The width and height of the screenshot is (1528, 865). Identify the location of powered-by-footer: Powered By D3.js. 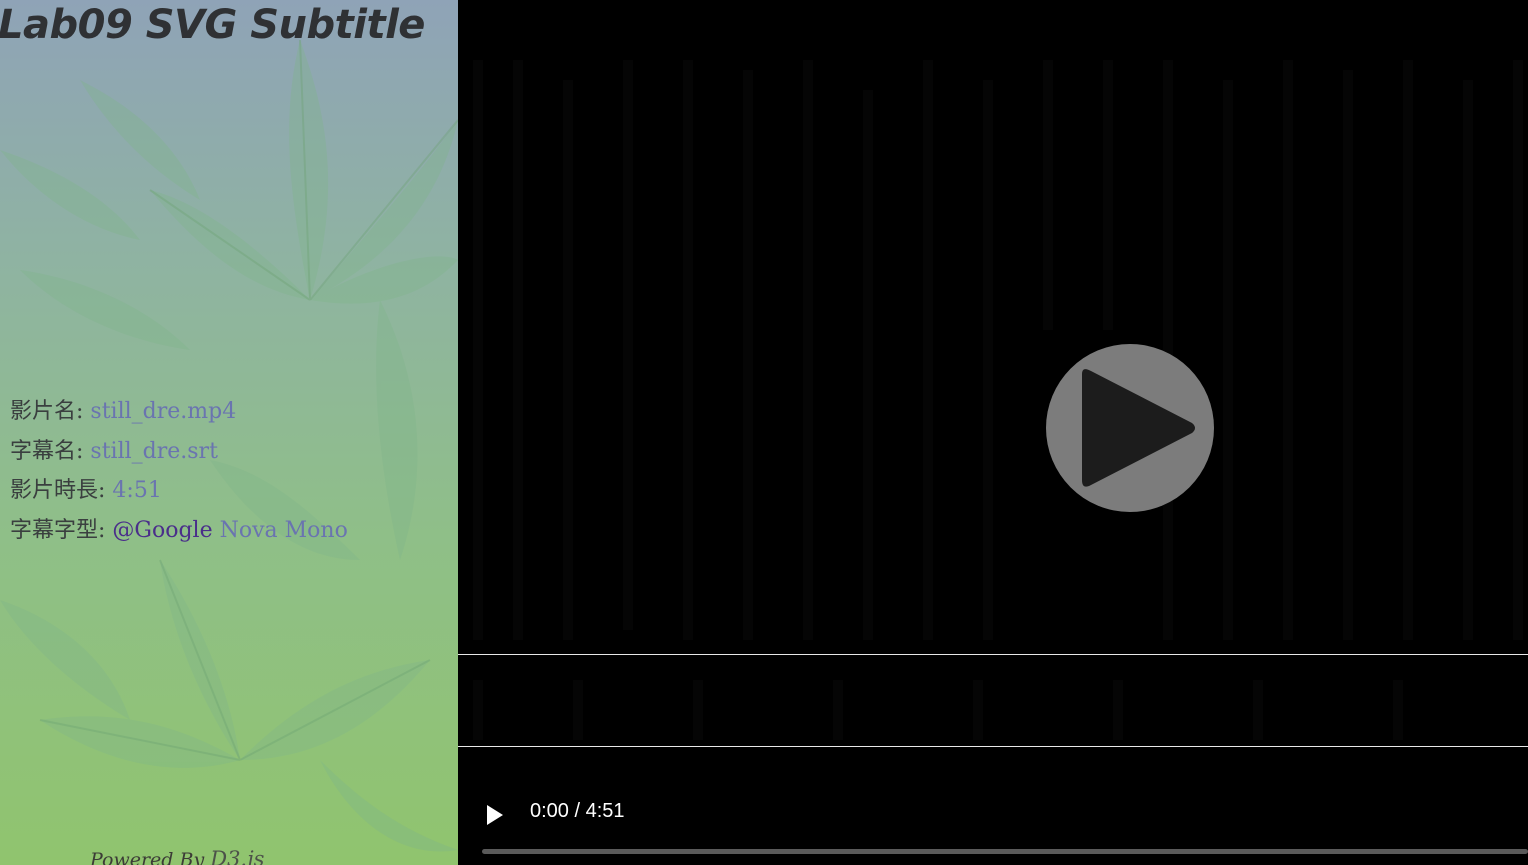
(177, 856).